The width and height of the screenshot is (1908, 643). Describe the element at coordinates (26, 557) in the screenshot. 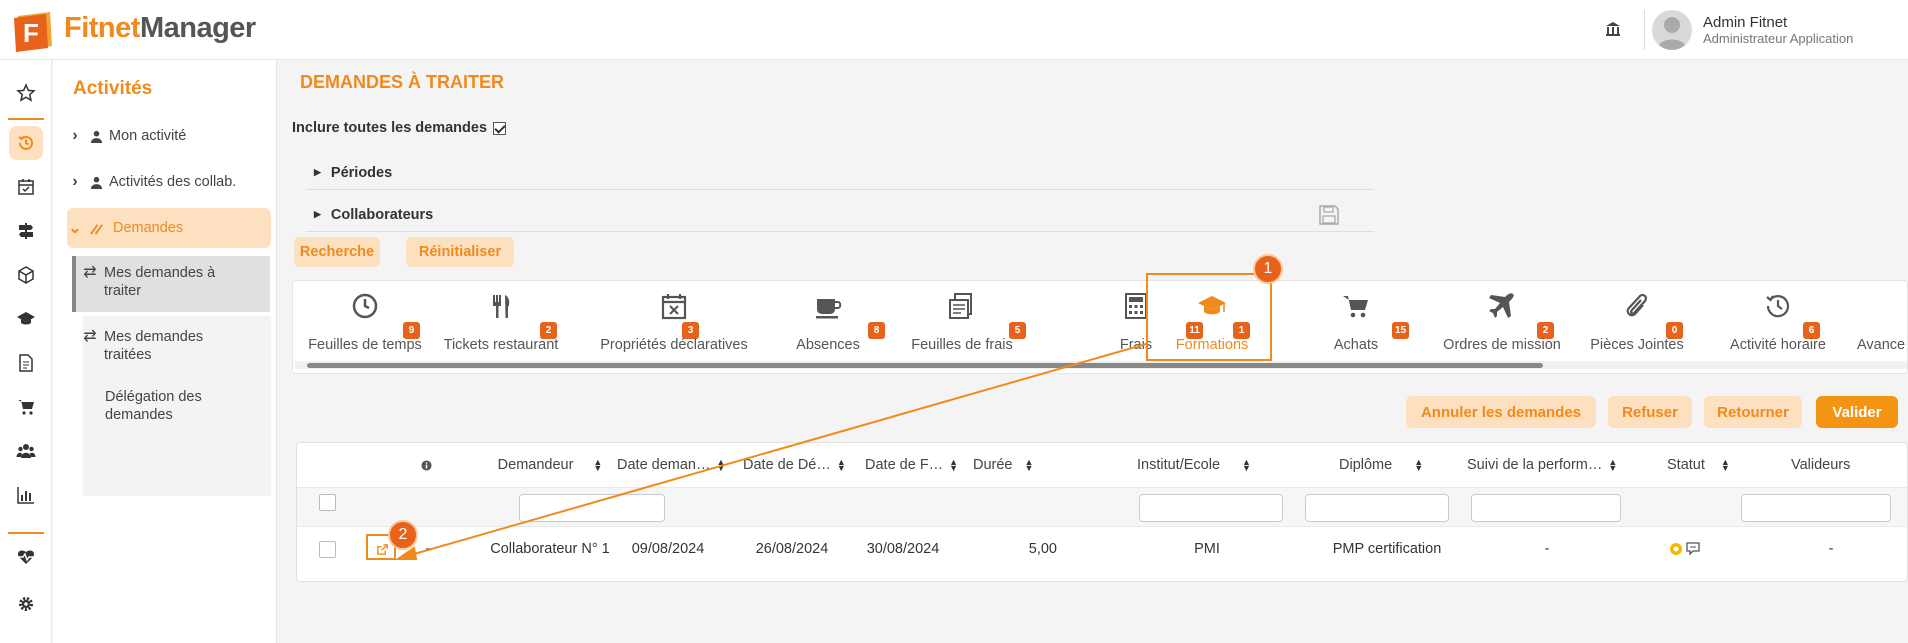

I see `heart-pulse-icon` at that location.